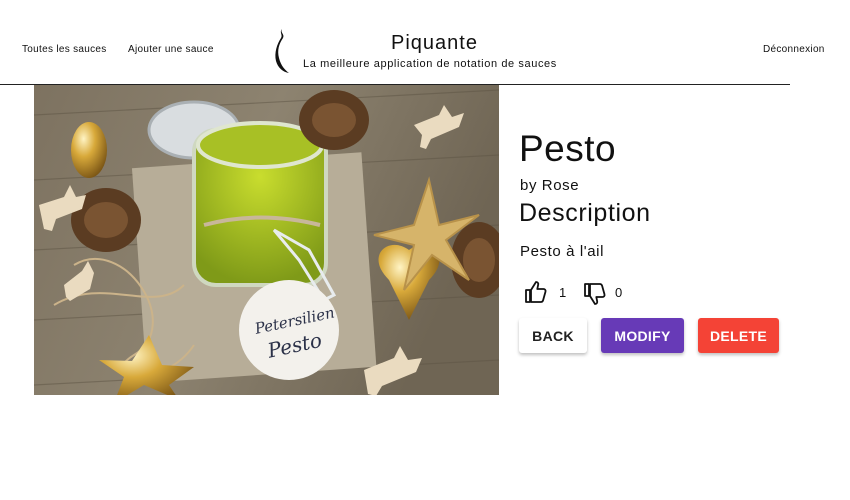  What do you see at coordinates (738, 335) in the screenshot?
I see `delete-button: DELETE` at bounding box center [738, 335].